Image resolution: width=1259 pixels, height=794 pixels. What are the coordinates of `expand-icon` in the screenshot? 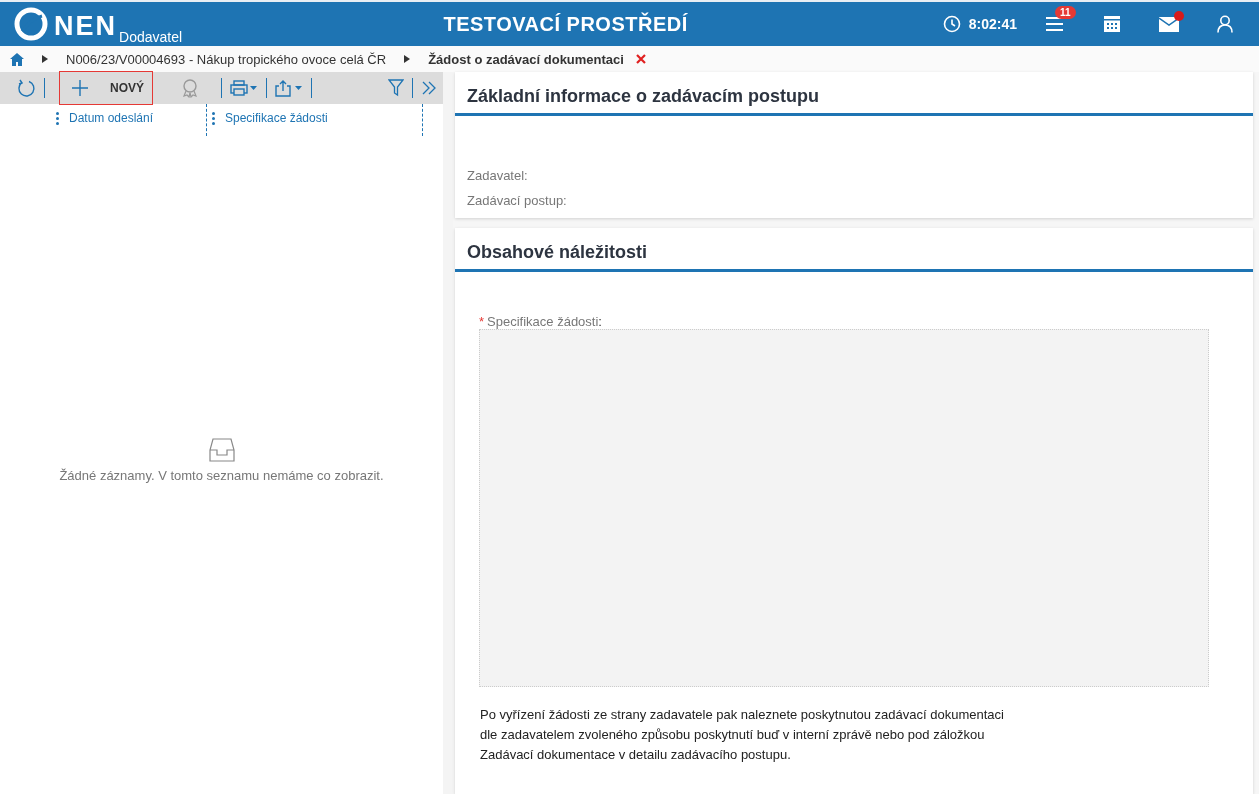 It's located at (429, 88).